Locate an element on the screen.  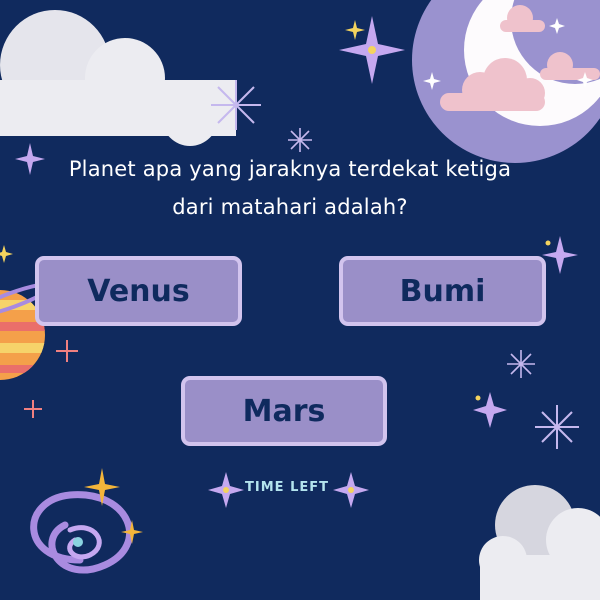
answer-option-venus: Venus is located at coordinates (138, 291).